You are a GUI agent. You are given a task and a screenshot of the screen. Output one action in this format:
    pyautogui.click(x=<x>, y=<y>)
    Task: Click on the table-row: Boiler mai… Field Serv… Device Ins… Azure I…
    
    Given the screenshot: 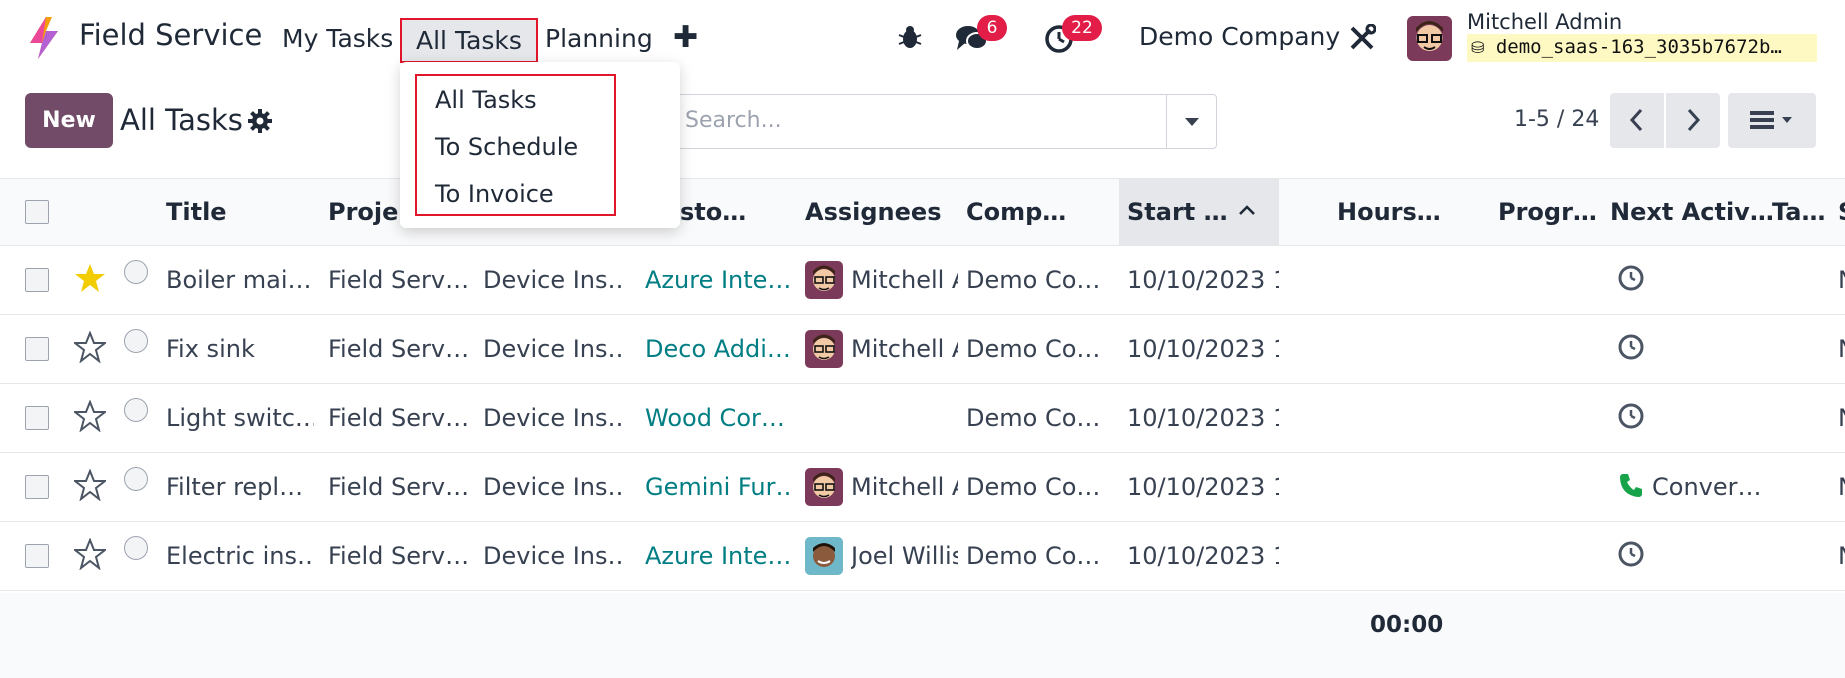 What is the action you would take?
    pyautogui.click(x=922, y=280)
    